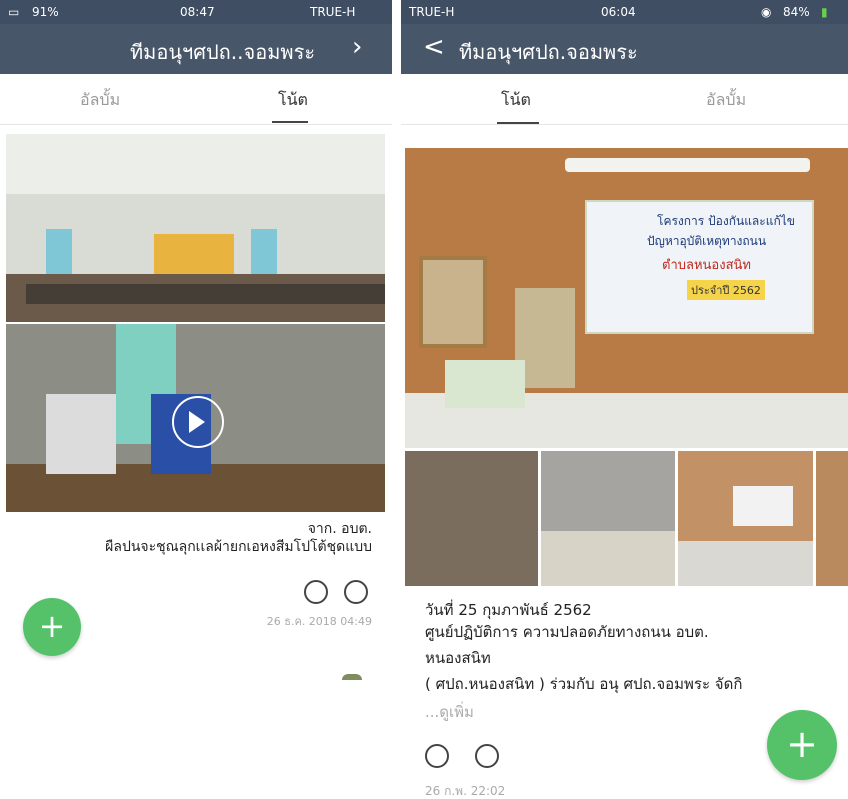 The image size is (848, 799). Describe the element at coordinates (196, 99) in the screenshot. I see `tab-bar: อัลบั้ม โน้ต` at that location.